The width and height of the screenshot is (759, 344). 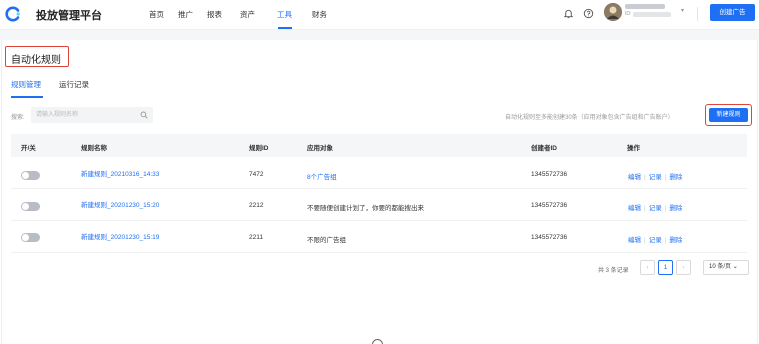 What do you see at coordinates (379, 35) in the screenshot?
I see `page-background-strip` at bounding box center [379, 35].